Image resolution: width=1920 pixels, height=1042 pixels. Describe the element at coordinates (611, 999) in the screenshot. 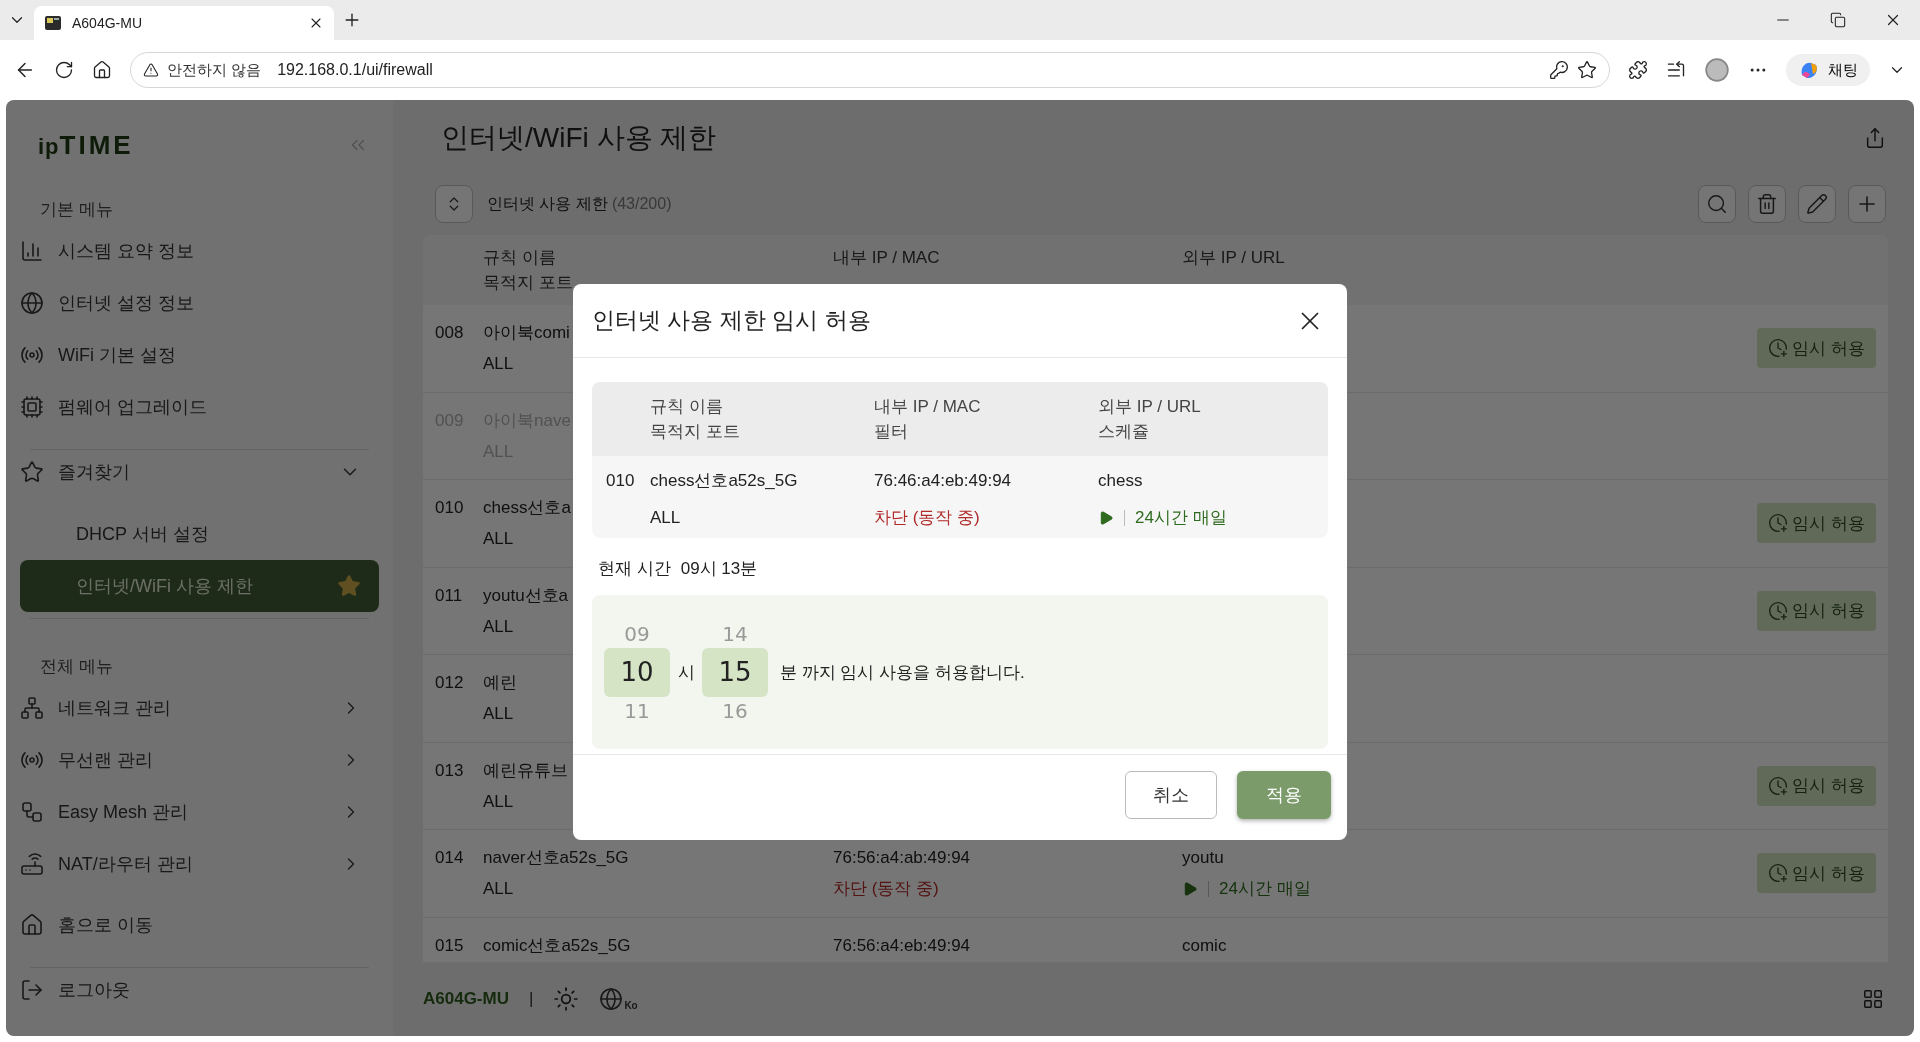

I see `globe-icon` at that location.